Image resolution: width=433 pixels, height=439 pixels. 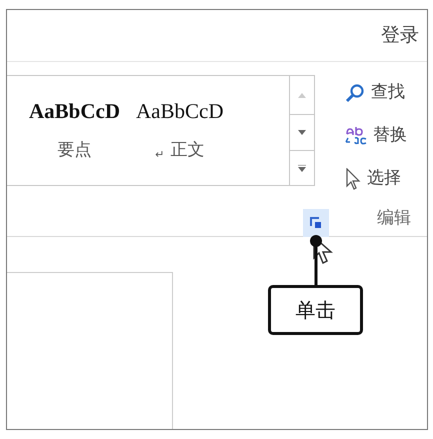 What do you see at coordinates (400, 35) in the screenshot?
I see `sign-in-link: 登录` at bounding box center [400, 35].